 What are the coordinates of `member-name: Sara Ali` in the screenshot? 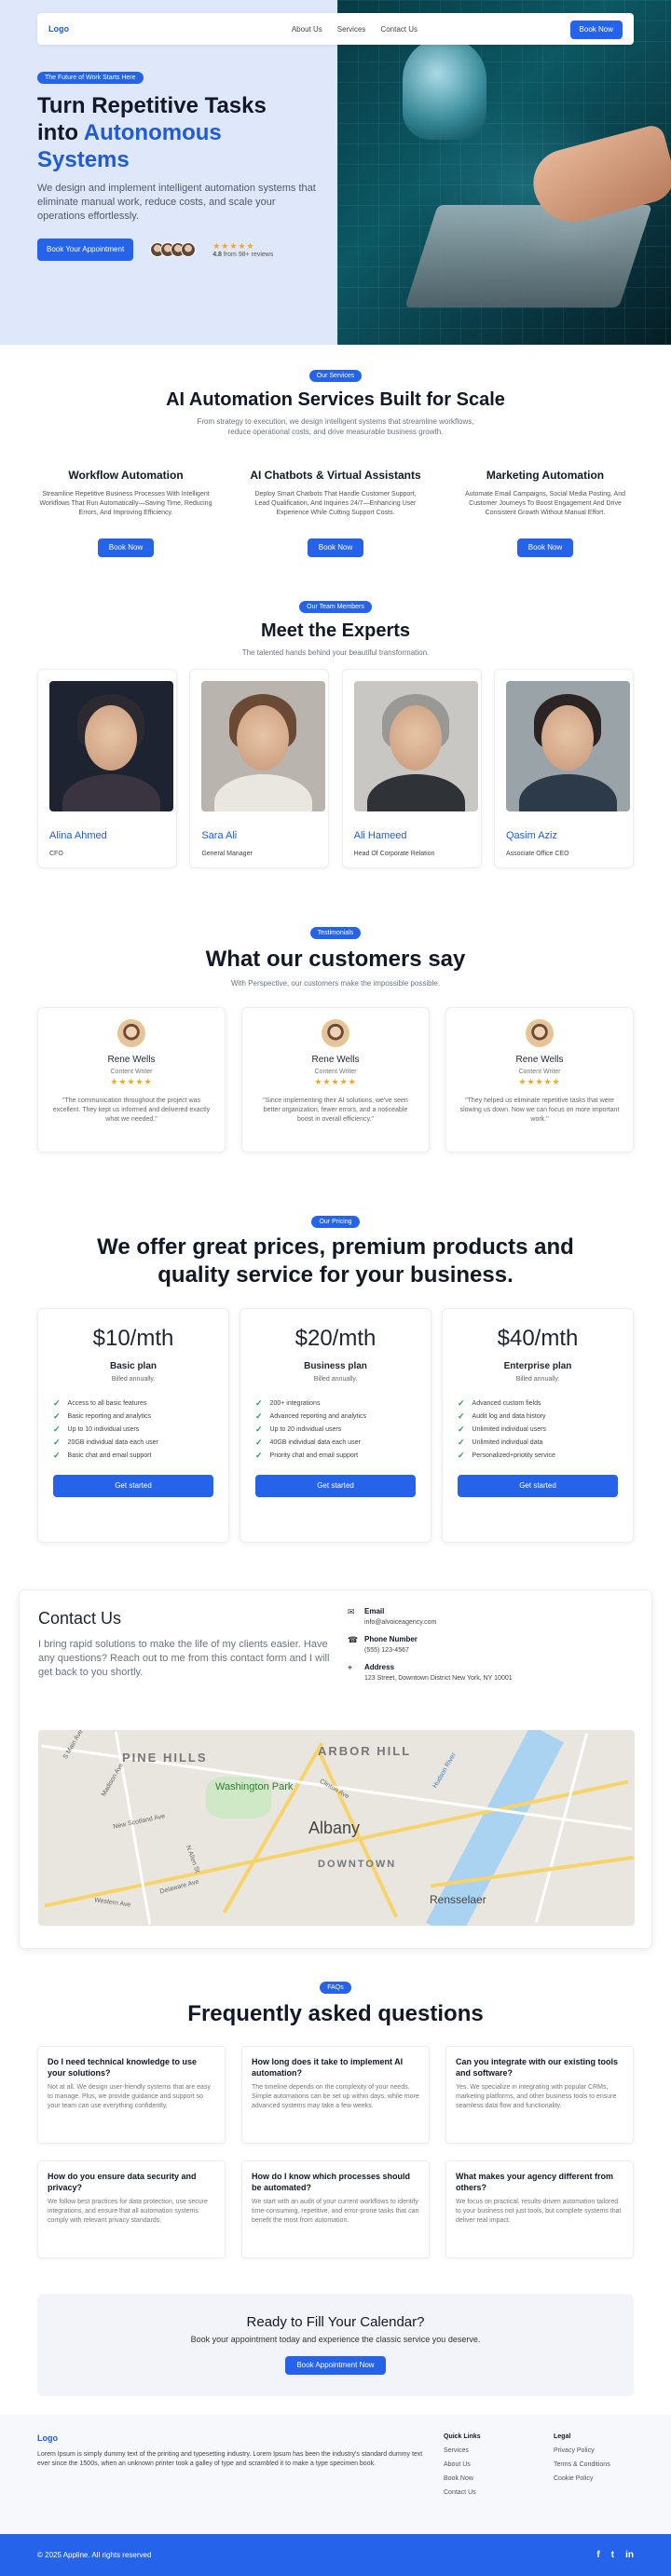 It's located at (220, 835).